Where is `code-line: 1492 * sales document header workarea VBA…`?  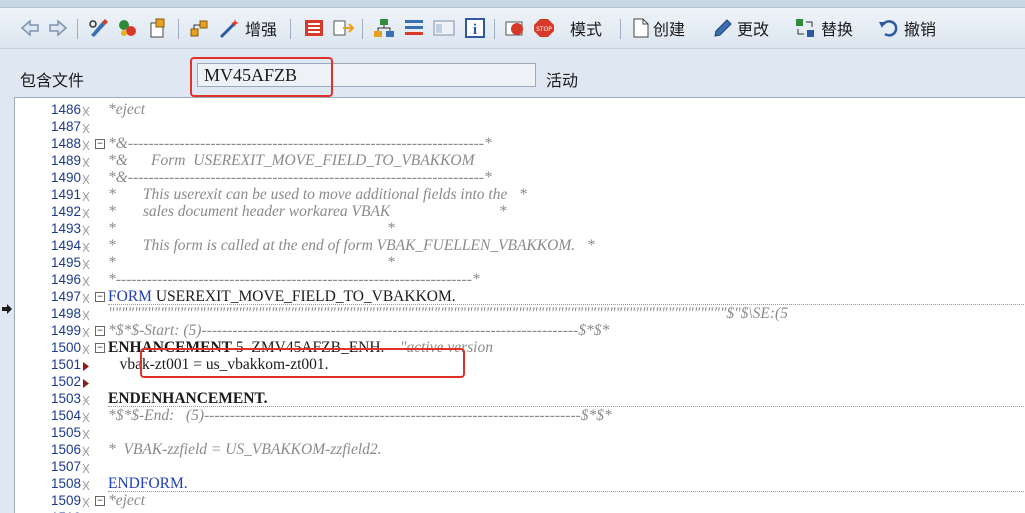
code-line: 1492 * sales document header workarea VBA… is located at coordinates (520, 211).